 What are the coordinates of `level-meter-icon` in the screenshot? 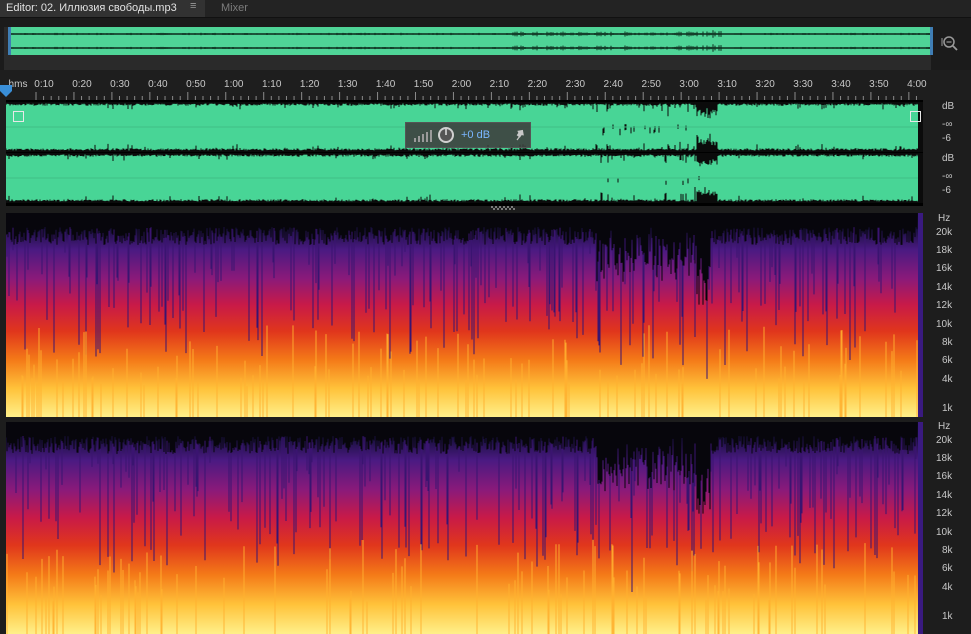 It's located at (423, 136).